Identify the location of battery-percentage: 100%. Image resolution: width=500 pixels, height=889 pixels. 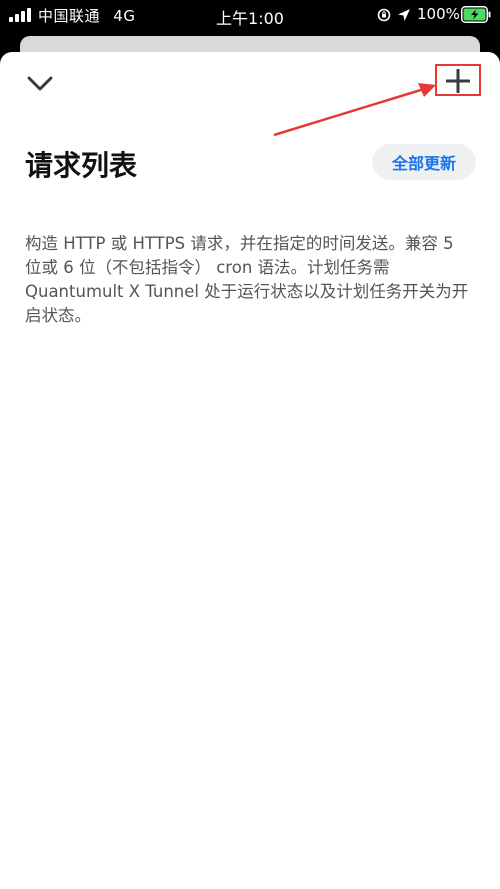
(438, 14).